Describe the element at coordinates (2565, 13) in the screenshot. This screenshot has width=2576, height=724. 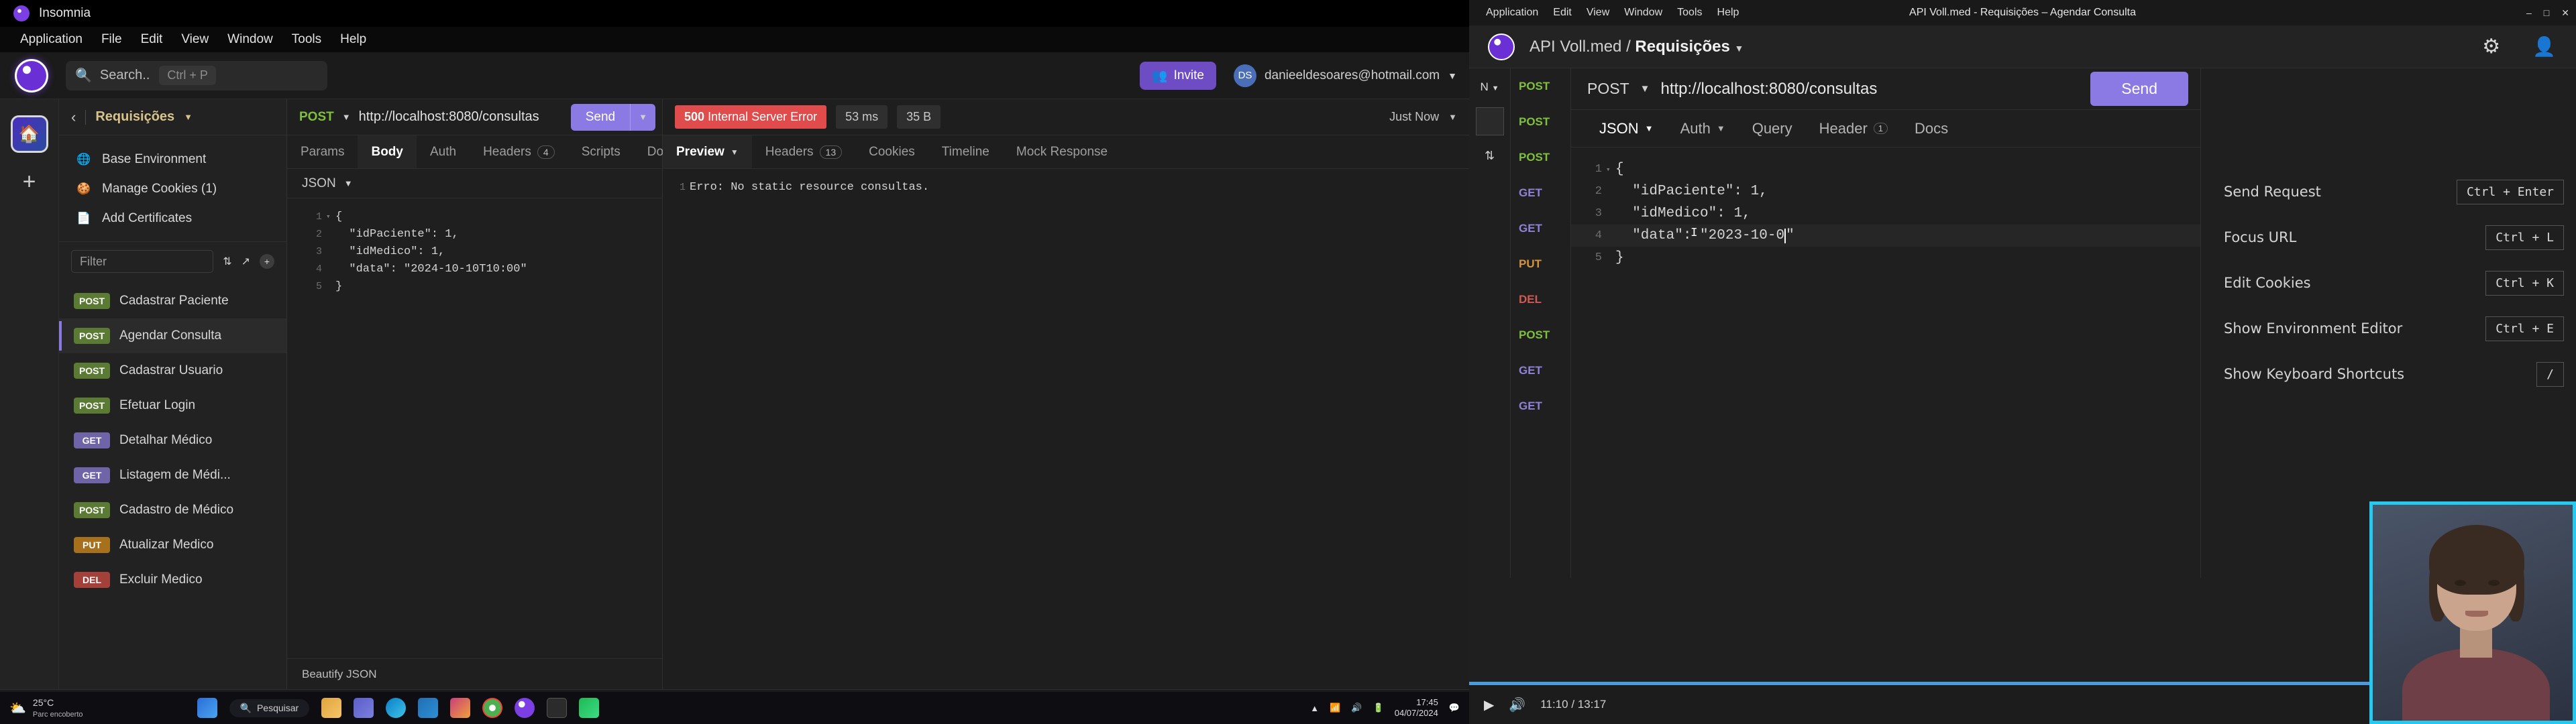
I see `close-icon: ✕` at that location.